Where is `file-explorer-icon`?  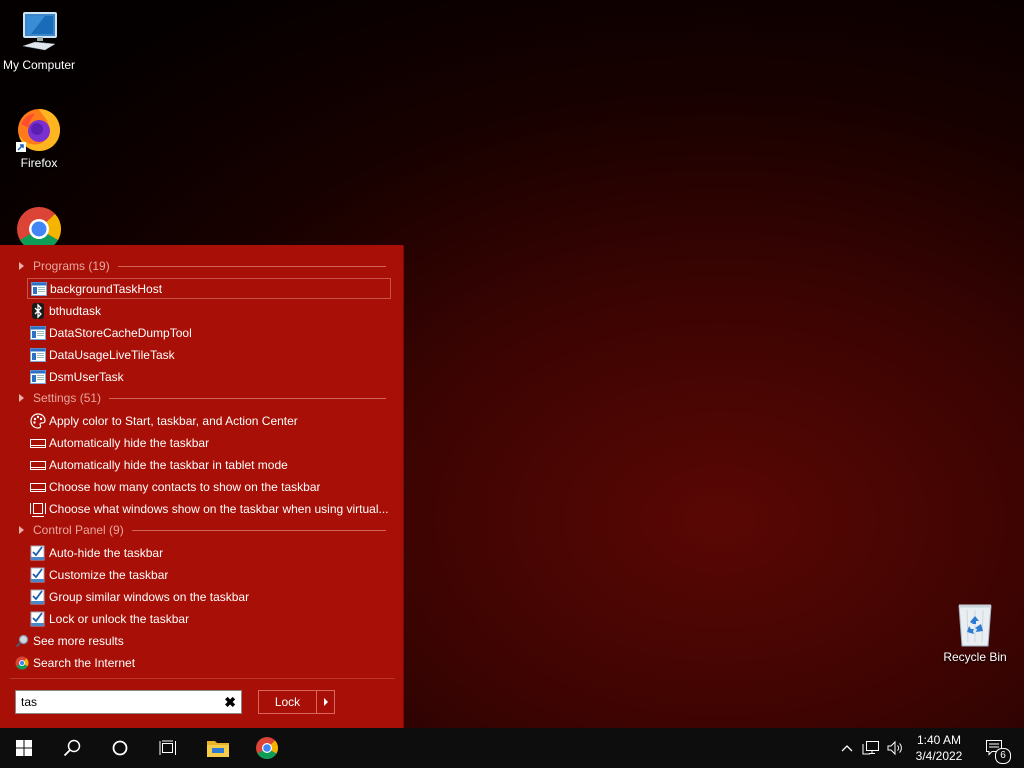
file-explorer-icon is located at coordinates (218, 749).